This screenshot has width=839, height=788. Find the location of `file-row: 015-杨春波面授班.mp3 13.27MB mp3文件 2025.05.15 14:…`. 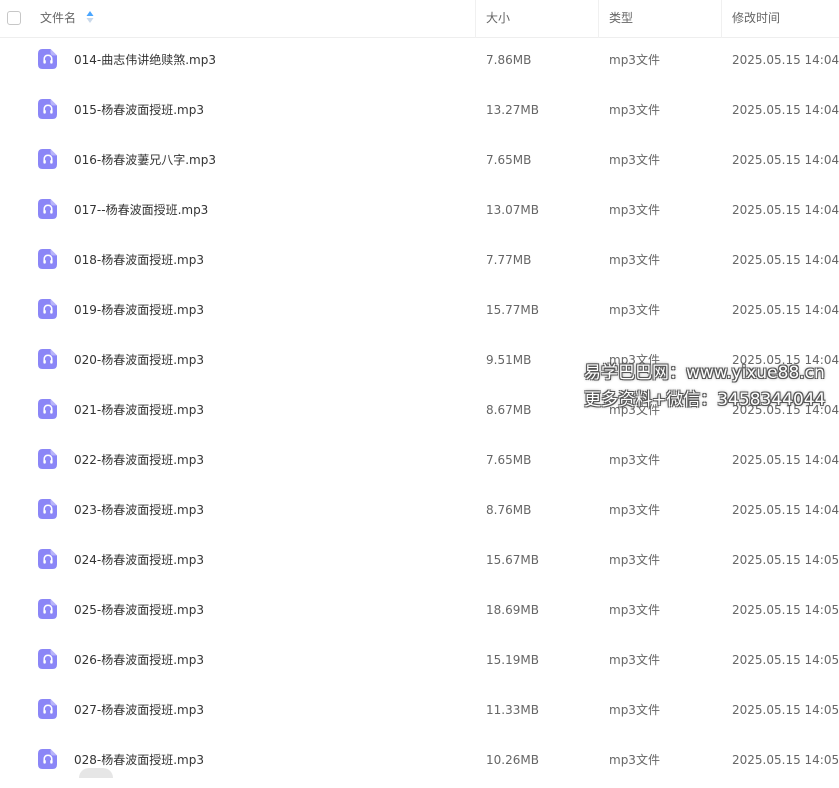

file-row: 015-杨春波面授班.mp3 13.27MB mp3文件 2025.05.15 14:… is located at coordinates (419, 113).